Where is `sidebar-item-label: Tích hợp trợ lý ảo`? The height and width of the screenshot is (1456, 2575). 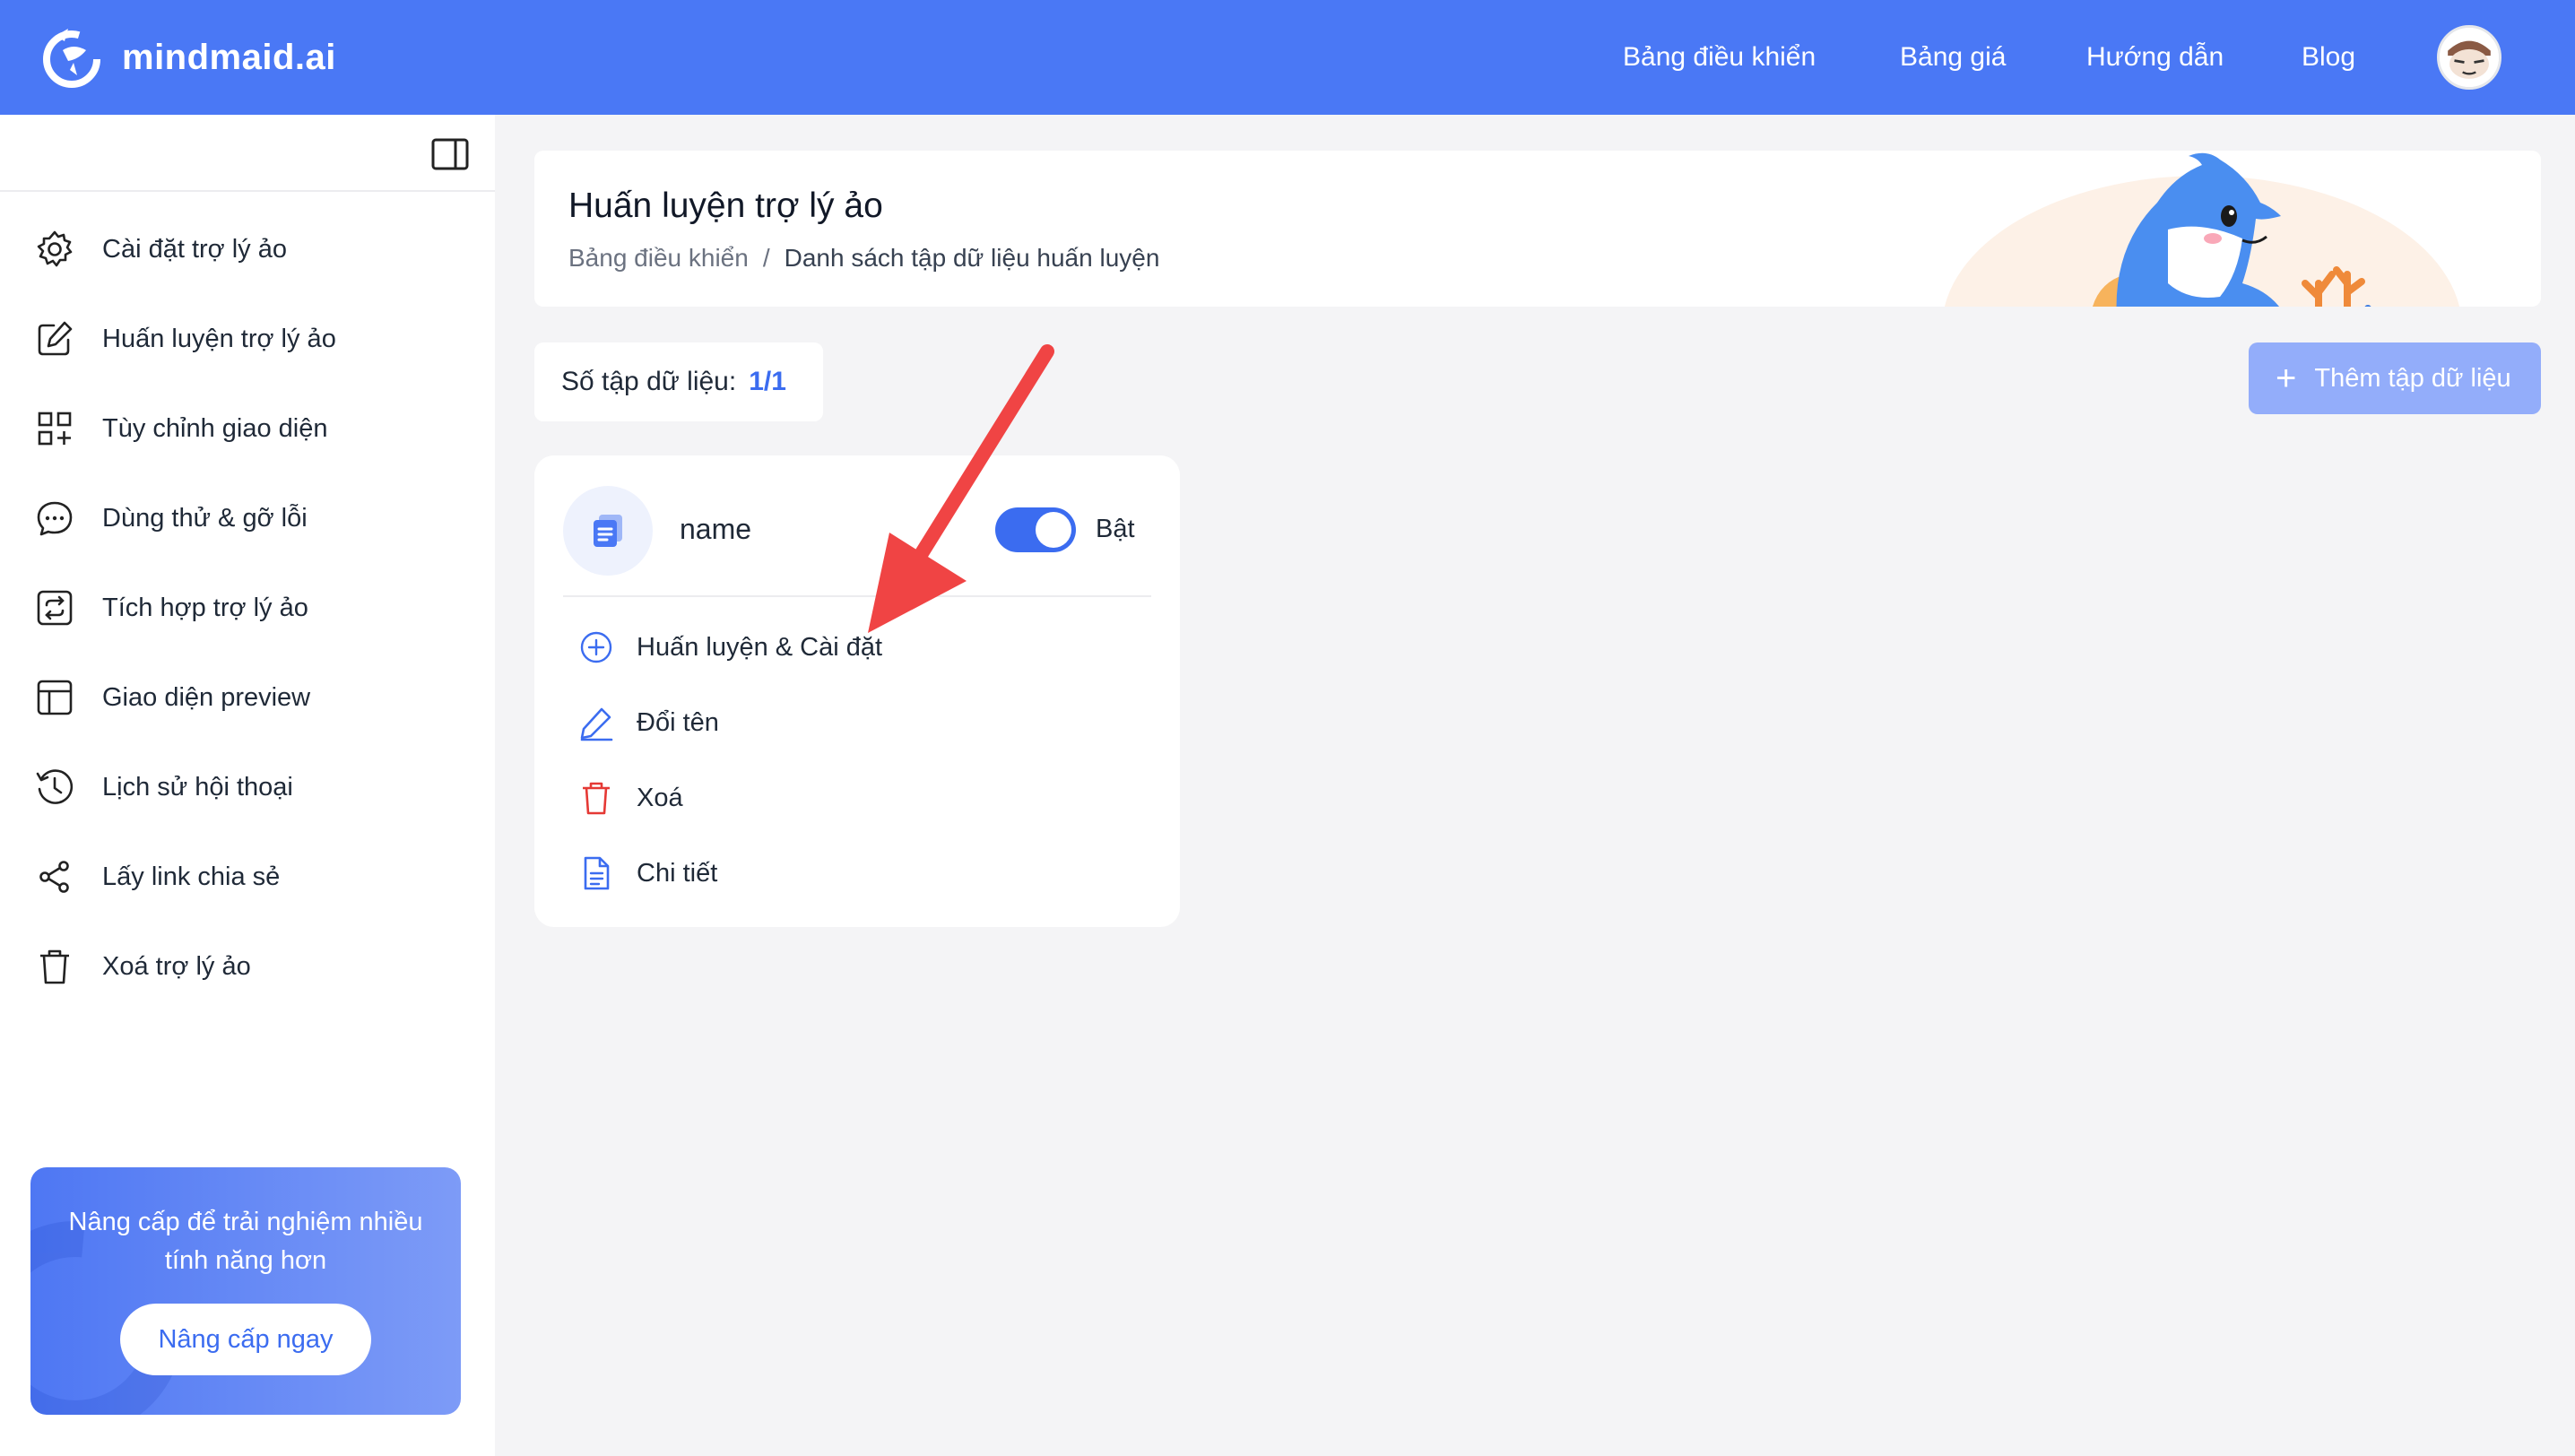
sidebar-item-label: Tích hợp trợ lý ảo is located at coordinates (205, 607).